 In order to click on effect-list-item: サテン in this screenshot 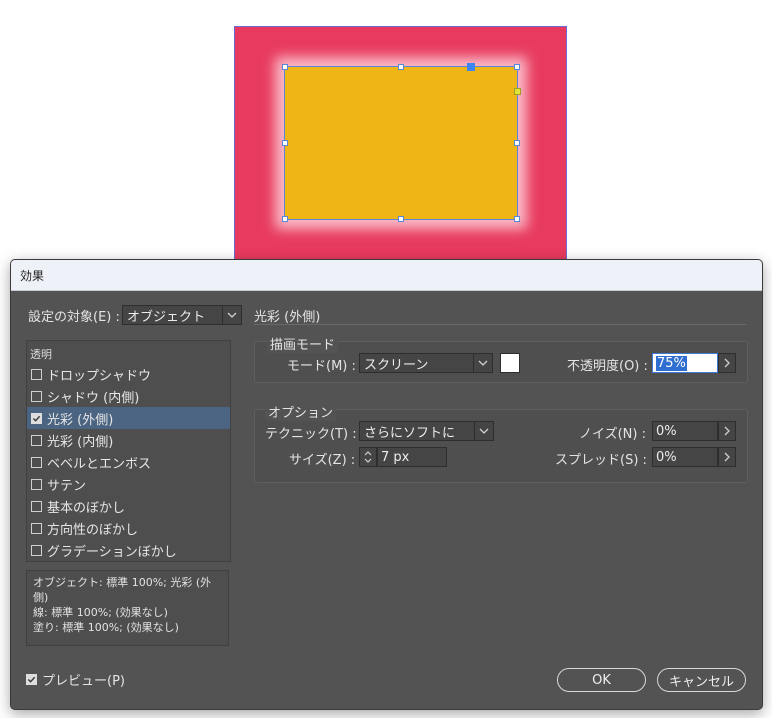, I will do `click(128, 484)`.